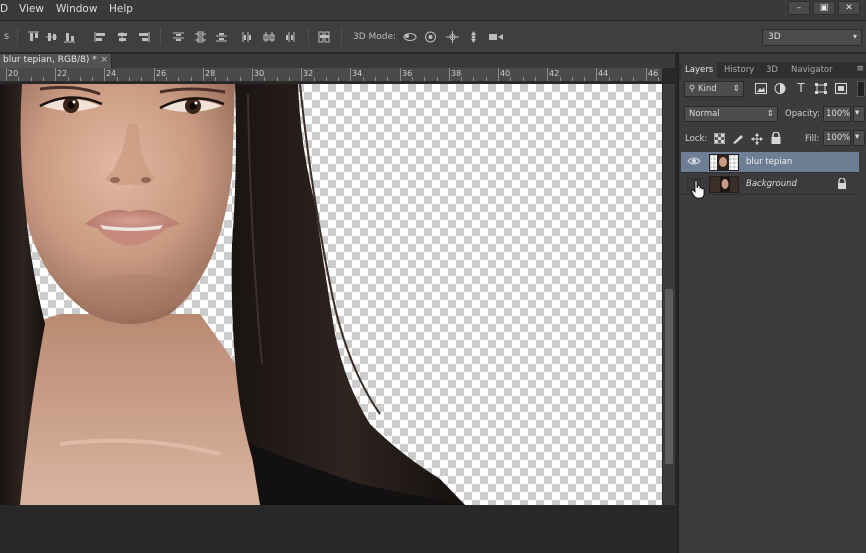  Describe the element at coordinates (331, 75) in the screenshot. I see `horizontal-ruler: 20 22 24 26 28 30 32 34 36 38 40 42 44 46` at that location.